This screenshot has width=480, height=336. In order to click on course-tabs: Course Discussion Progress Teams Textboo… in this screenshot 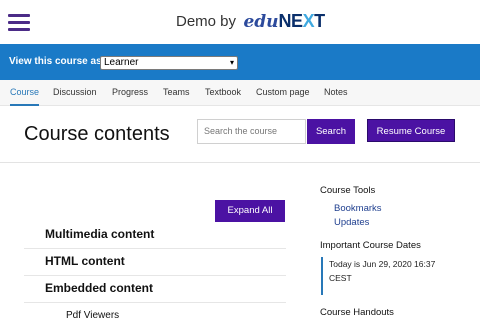, I will do `click(240, 93)`.